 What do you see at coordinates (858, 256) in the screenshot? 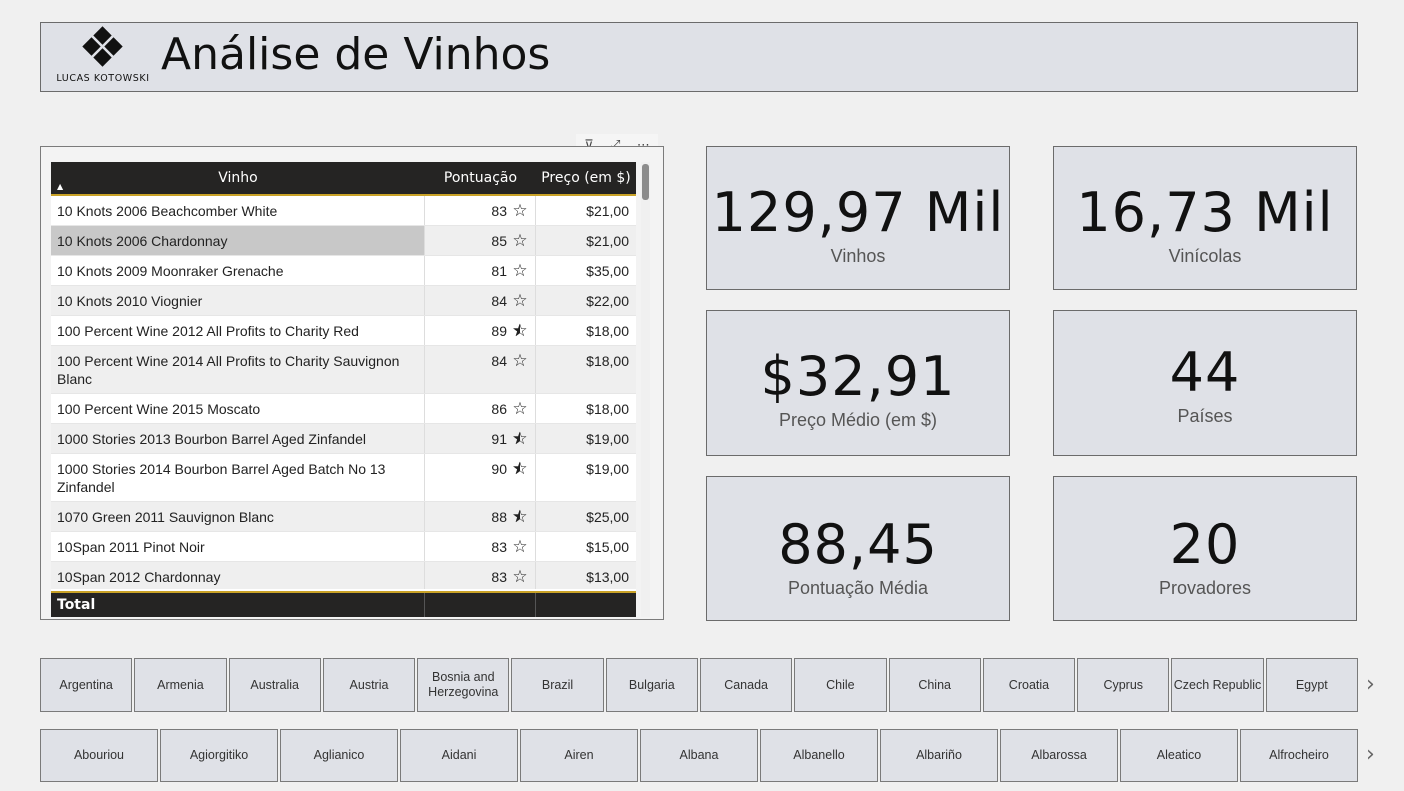
I see `kpi-label: Vinhos` at bounding box center [858, 256].